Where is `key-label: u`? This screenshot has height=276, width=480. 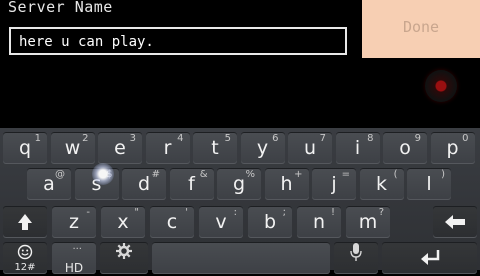 key-label: u is located at coordinates (310, 148).